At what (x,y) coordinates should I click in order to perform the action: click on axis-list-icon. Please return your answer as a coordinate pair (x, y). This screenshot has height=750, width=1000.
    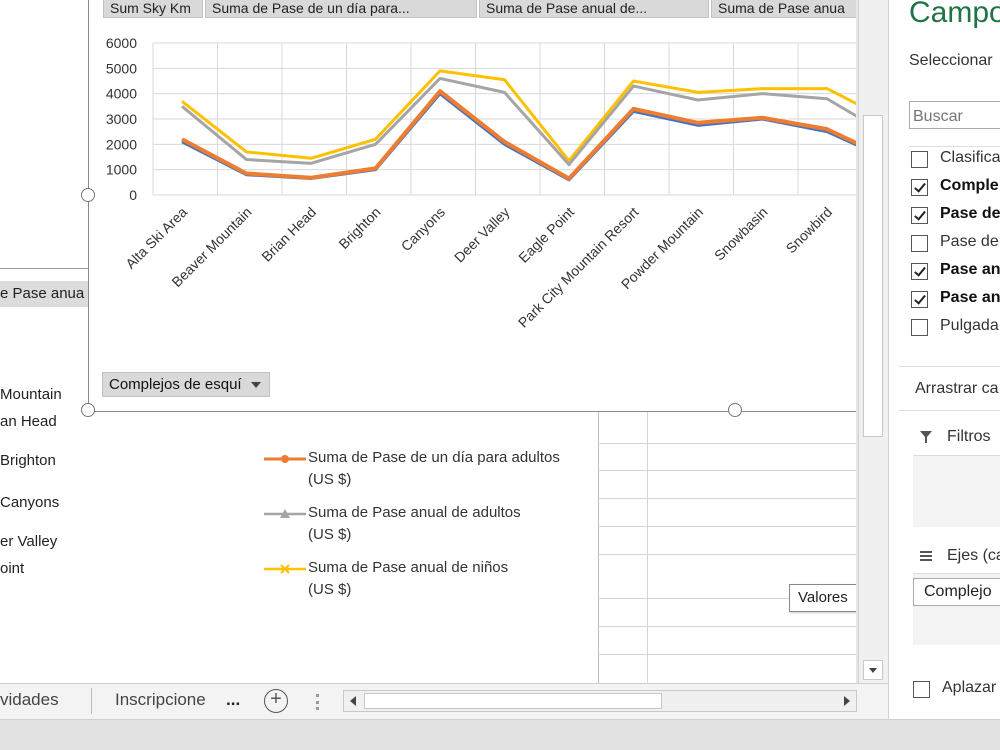
    Looking at the image, I should click on (926, 556).